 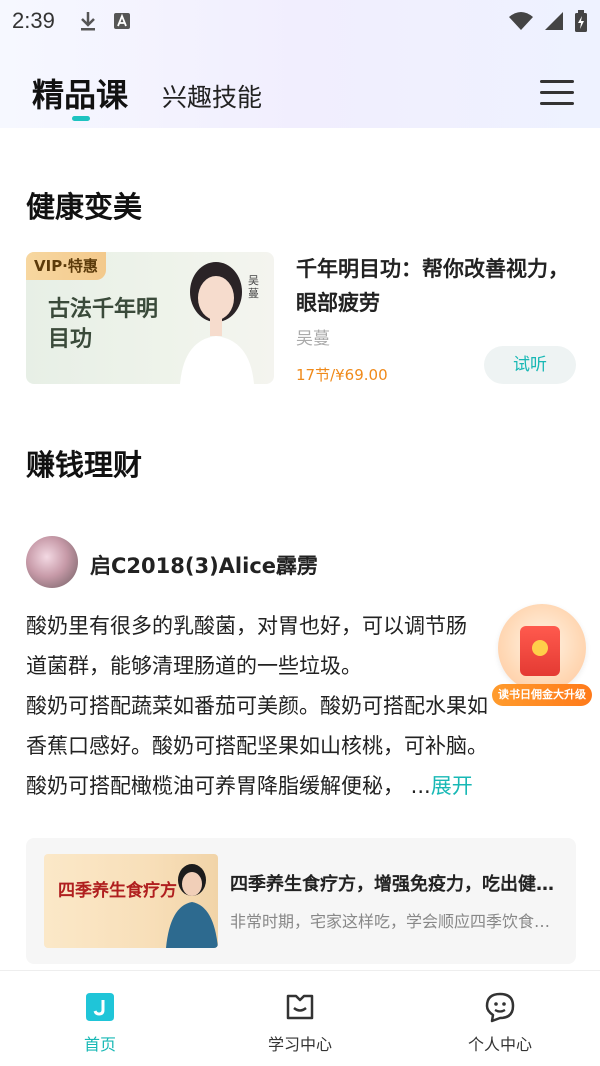 I want to click on nav-home-label: 首页, so click(x=99, y=1044).